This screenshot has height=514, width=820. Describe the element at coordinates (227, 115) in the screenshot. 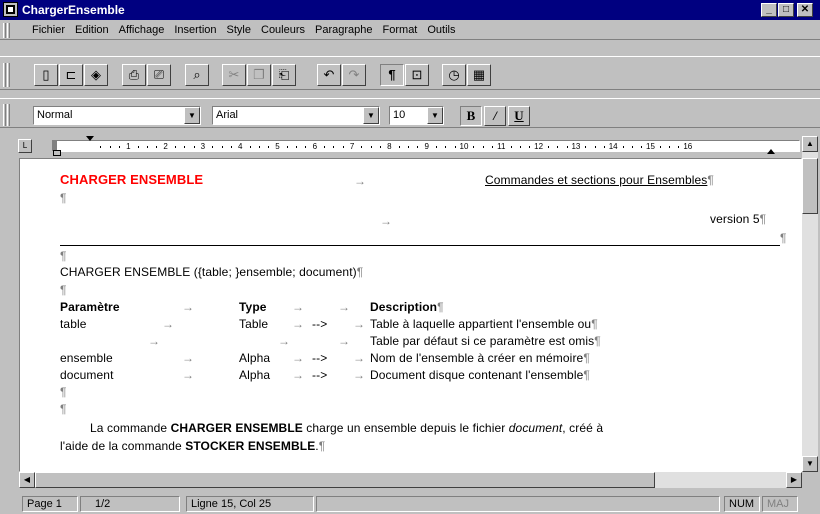

I see `font-select-value: Arial` at that location.